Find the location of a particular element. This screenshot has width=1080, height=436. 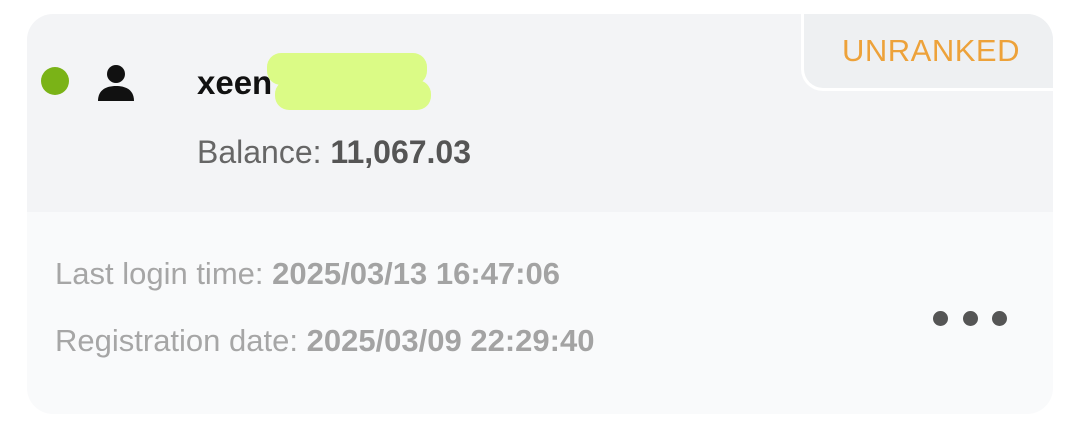

redaction-mark is located at coordinates (353, 95).